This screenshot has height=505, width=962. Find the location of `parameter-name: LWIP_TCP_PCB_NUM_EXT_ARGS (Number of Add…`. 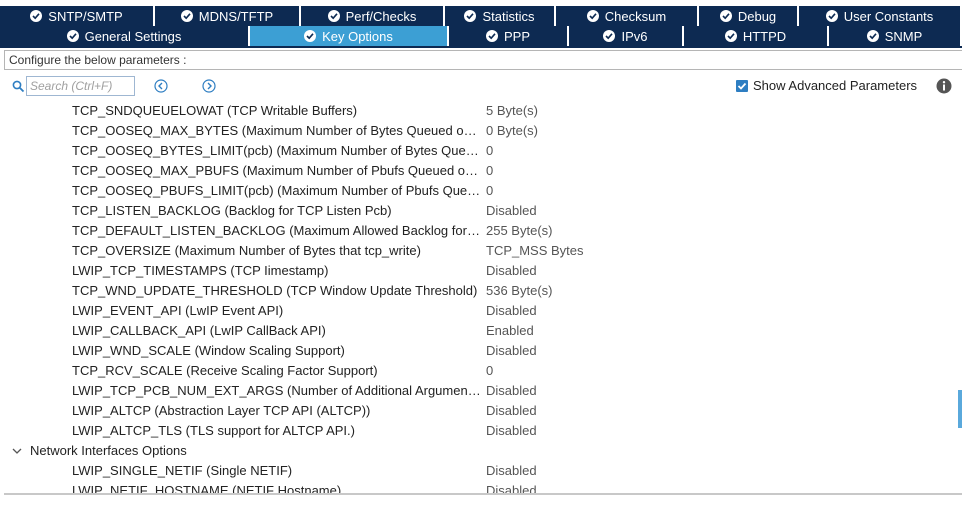

parameter-name: LWIP_TCP_PCB_NUM_EXT_ARGS (Number of Add… is located at coordinates (277, 390).